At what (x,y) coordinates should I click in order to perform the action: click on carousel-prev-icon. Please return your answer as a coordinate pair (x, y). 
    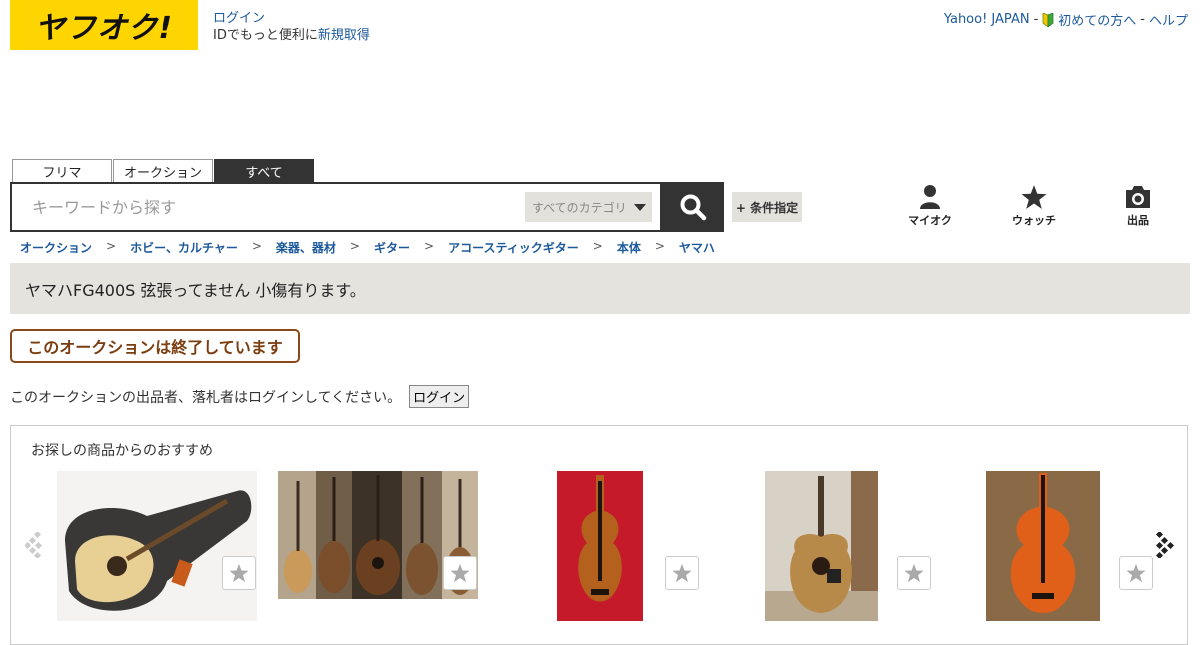
    Looking at the image, I should click on (35, 545).